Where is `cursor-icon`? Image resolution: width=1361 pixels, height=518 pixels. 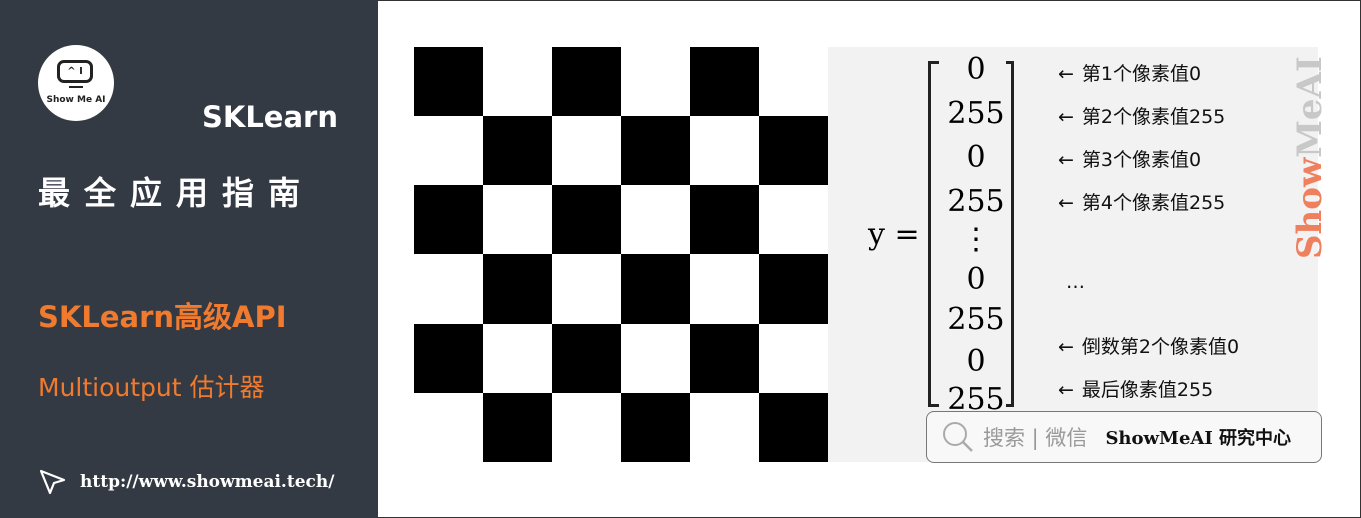 cursor-icon is located at coordinates (52, 482).